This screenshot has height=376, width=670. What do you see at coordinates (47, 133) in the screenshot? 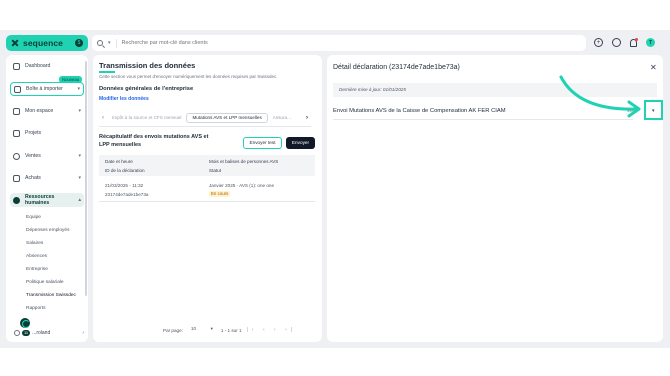
I see `sidebar-item-projets: Projets` at bounding box center [47, 133].